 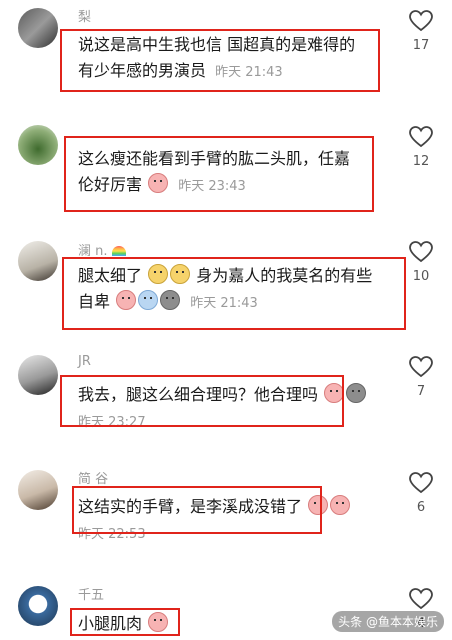 What do you see at coordinates (230, 290) in the screenshot?
I see `comment-text: 腿太细了 身为嘉人的我莫名的有些 自卑 昨天 21:43` at bounding box center [230, 290].